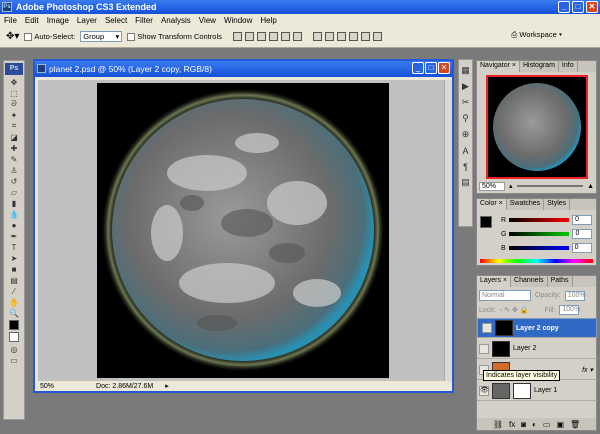 The width and height of the screenshot is (600, 434). I want to click on menu-help: Help, so click(268, 20).